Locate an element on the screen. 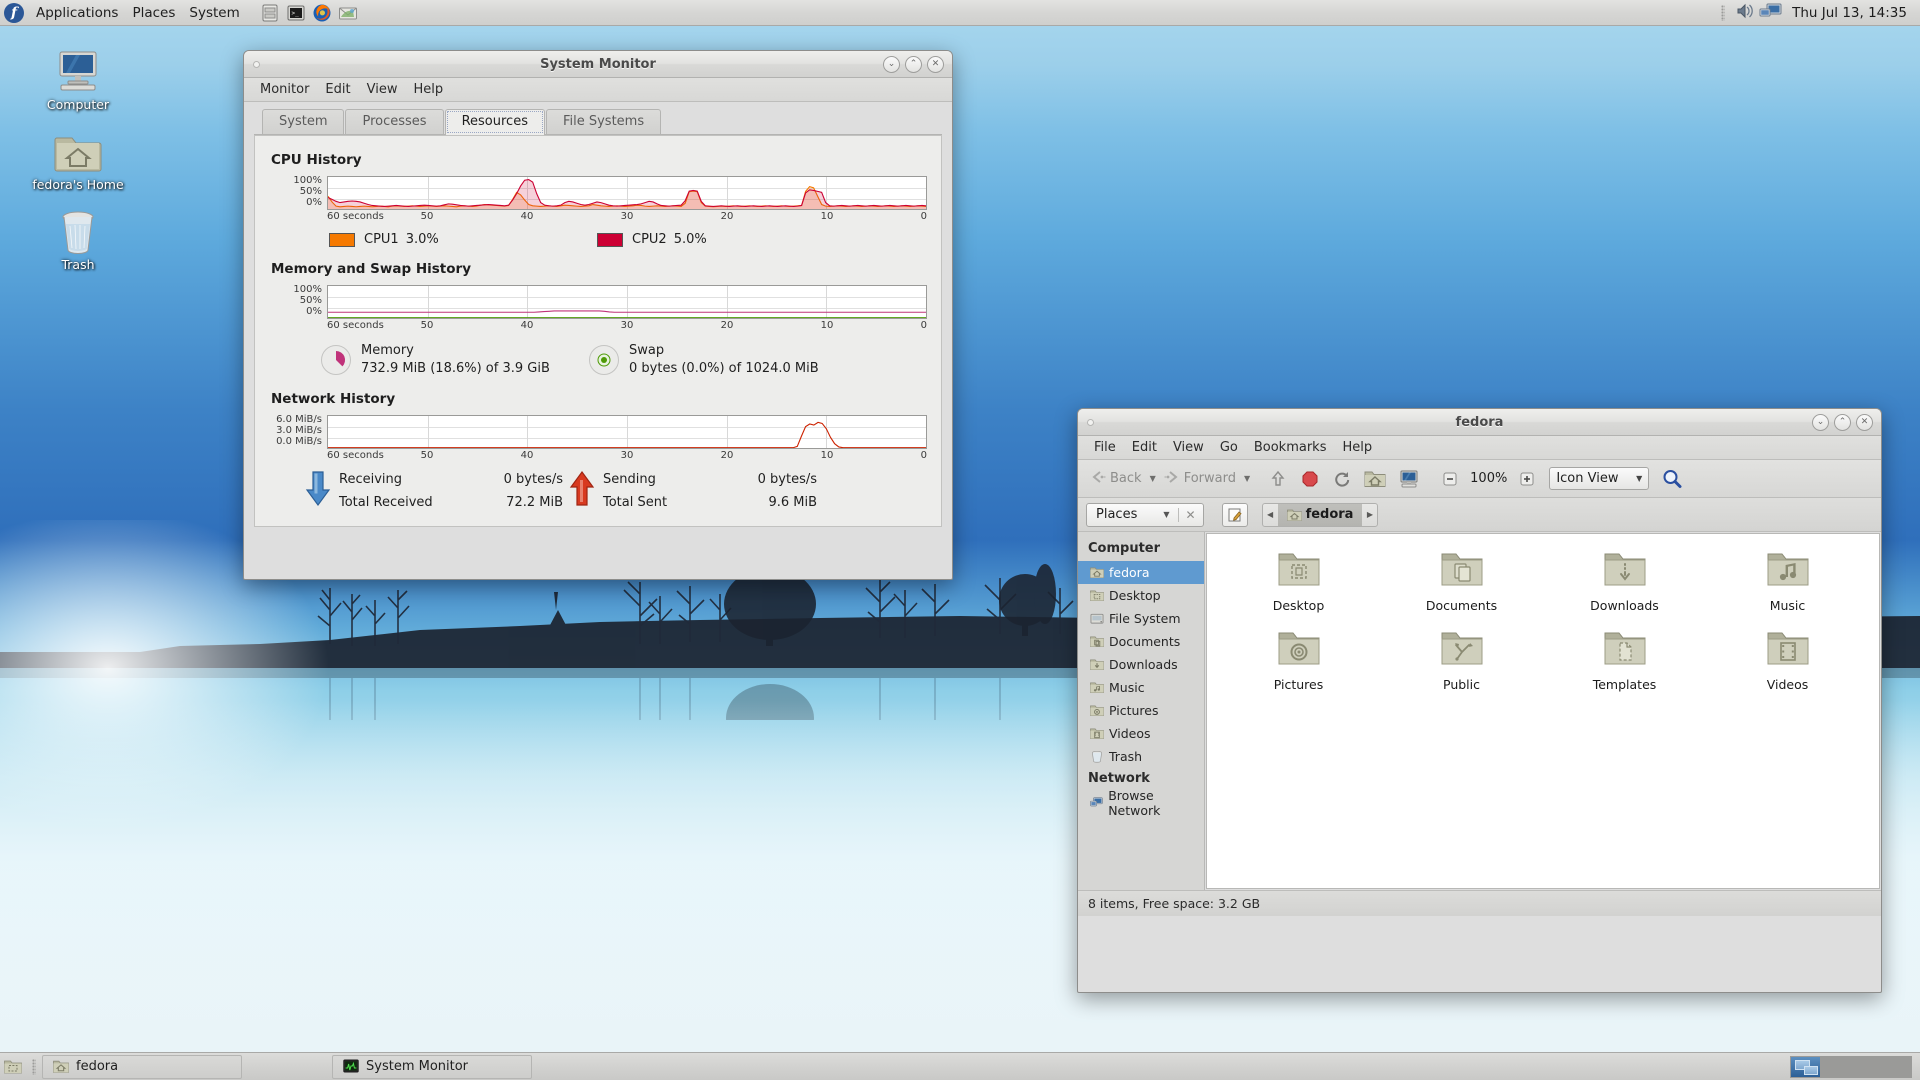 This screenshot has width=1920, height=1080. sidebar-item-videos: Videos is located at coordinates (1141, 733).